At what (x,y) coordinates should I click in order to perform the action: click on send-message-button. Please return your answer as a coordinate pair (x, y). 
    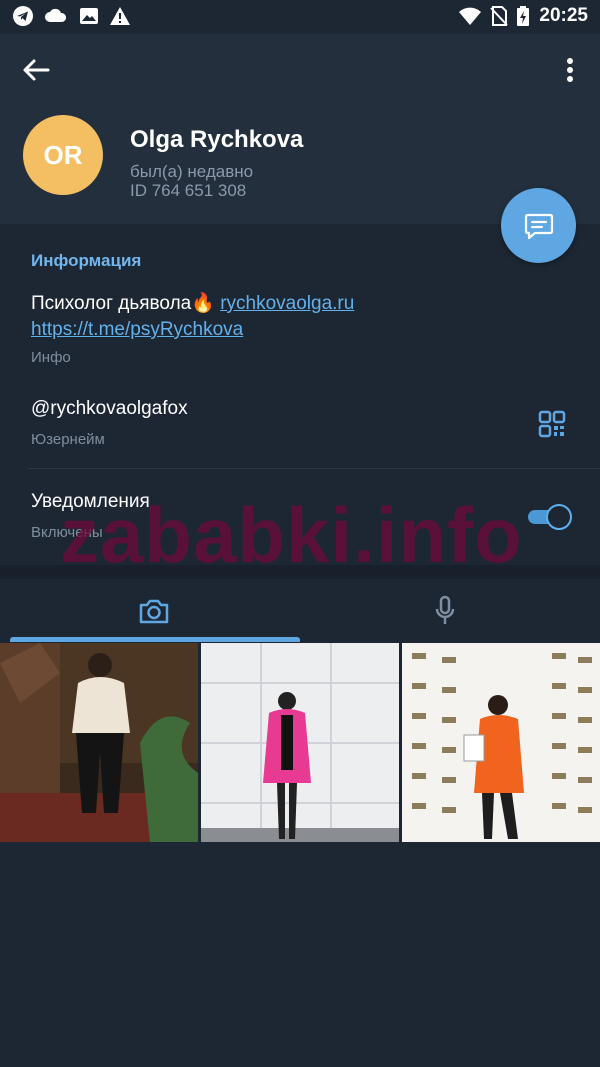
    Looking at the image, I should click on (538, 225).